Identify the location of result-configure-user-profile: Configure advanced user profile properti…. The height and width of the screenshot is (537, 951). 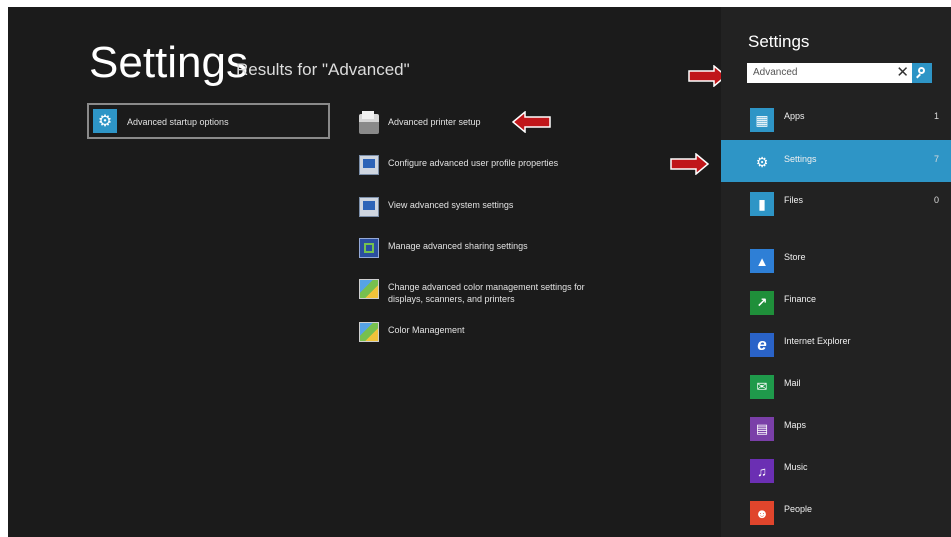
(458, 165).